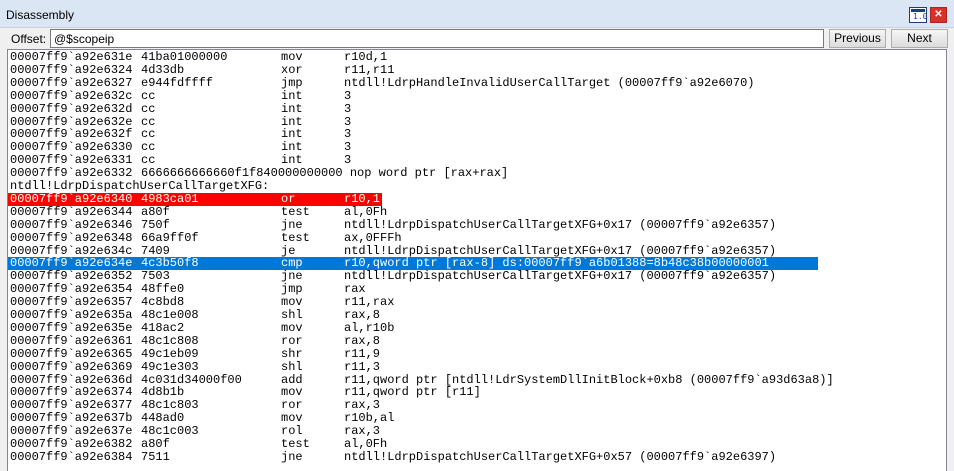  Describe the element at coordinates (71, 82) in the screenshot. I see `address: 00007ff9`a92e6327` at that location.